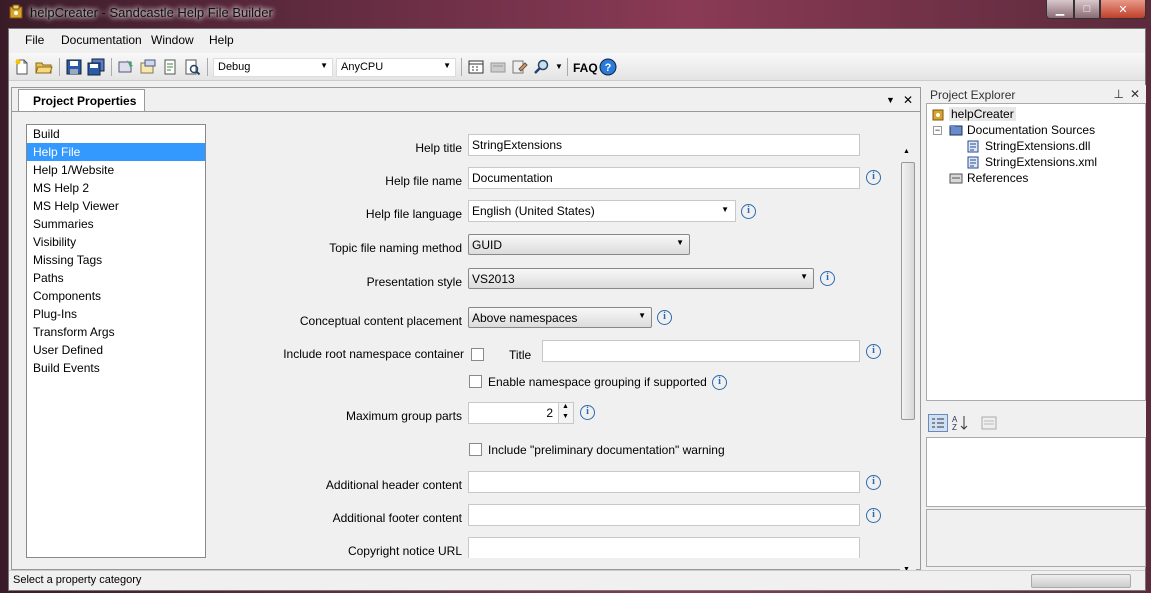 This screenshot has width=1151, height=593. I want to click on faq-button: FAQ, so click(585, 68).